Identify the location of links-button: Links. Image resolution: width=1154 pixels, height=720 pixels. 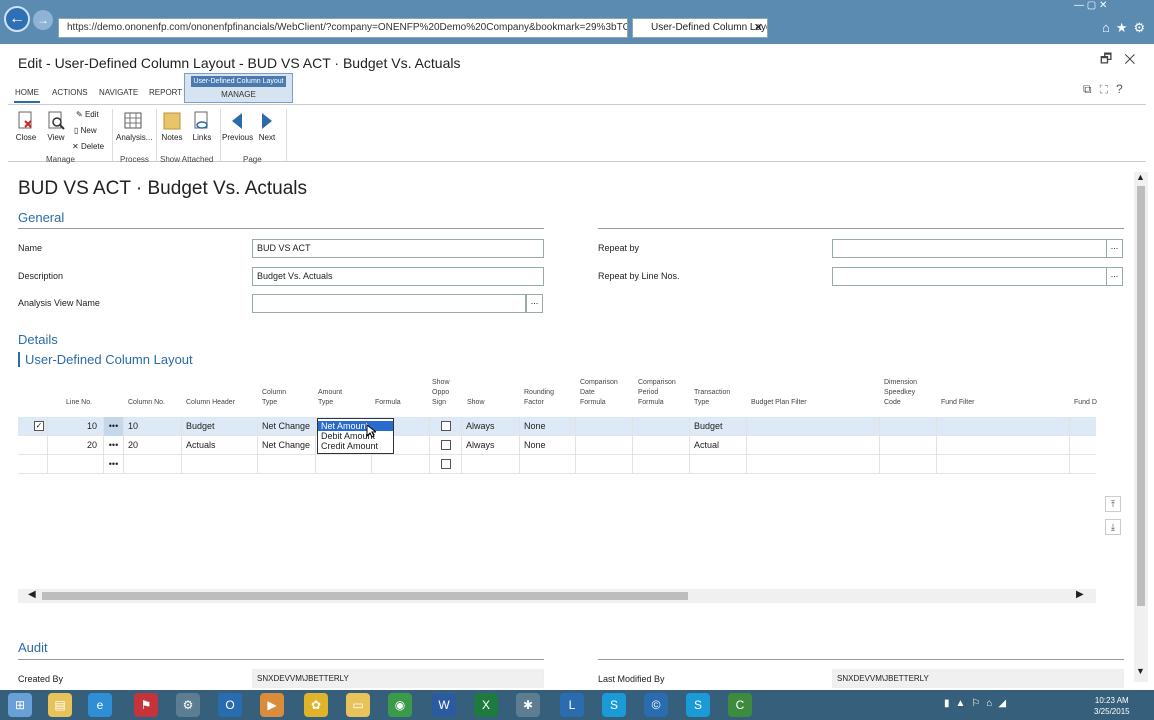
(202, 126).